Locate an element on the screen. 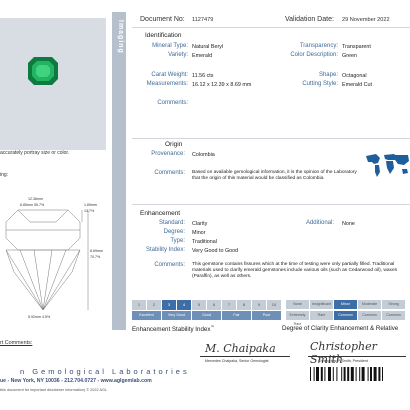  measurements-label: Measurements: is located at coordinates (167, 84).